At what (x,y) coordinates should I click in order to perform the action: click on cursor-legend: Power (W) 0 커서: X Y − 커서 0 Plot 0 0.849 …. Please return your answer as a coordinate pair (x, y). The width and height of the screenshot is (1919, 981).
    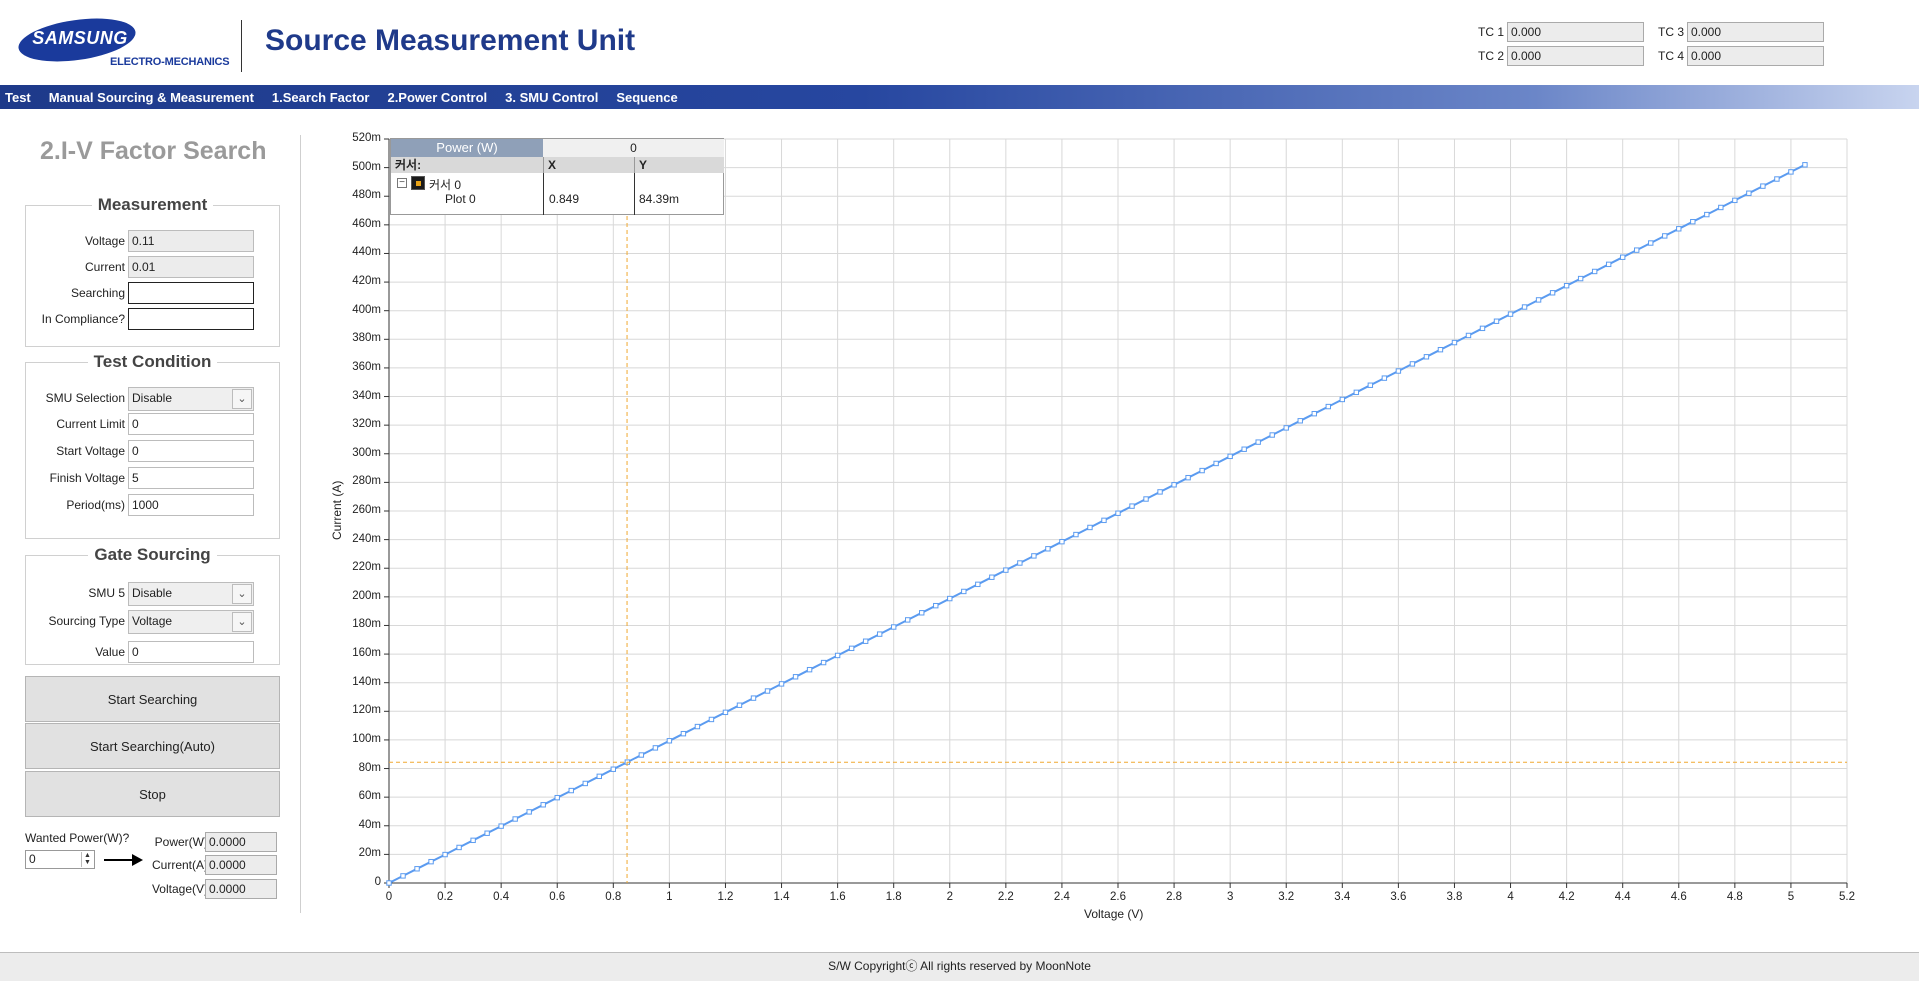
    Looking at the image, I should click on (557, 176).